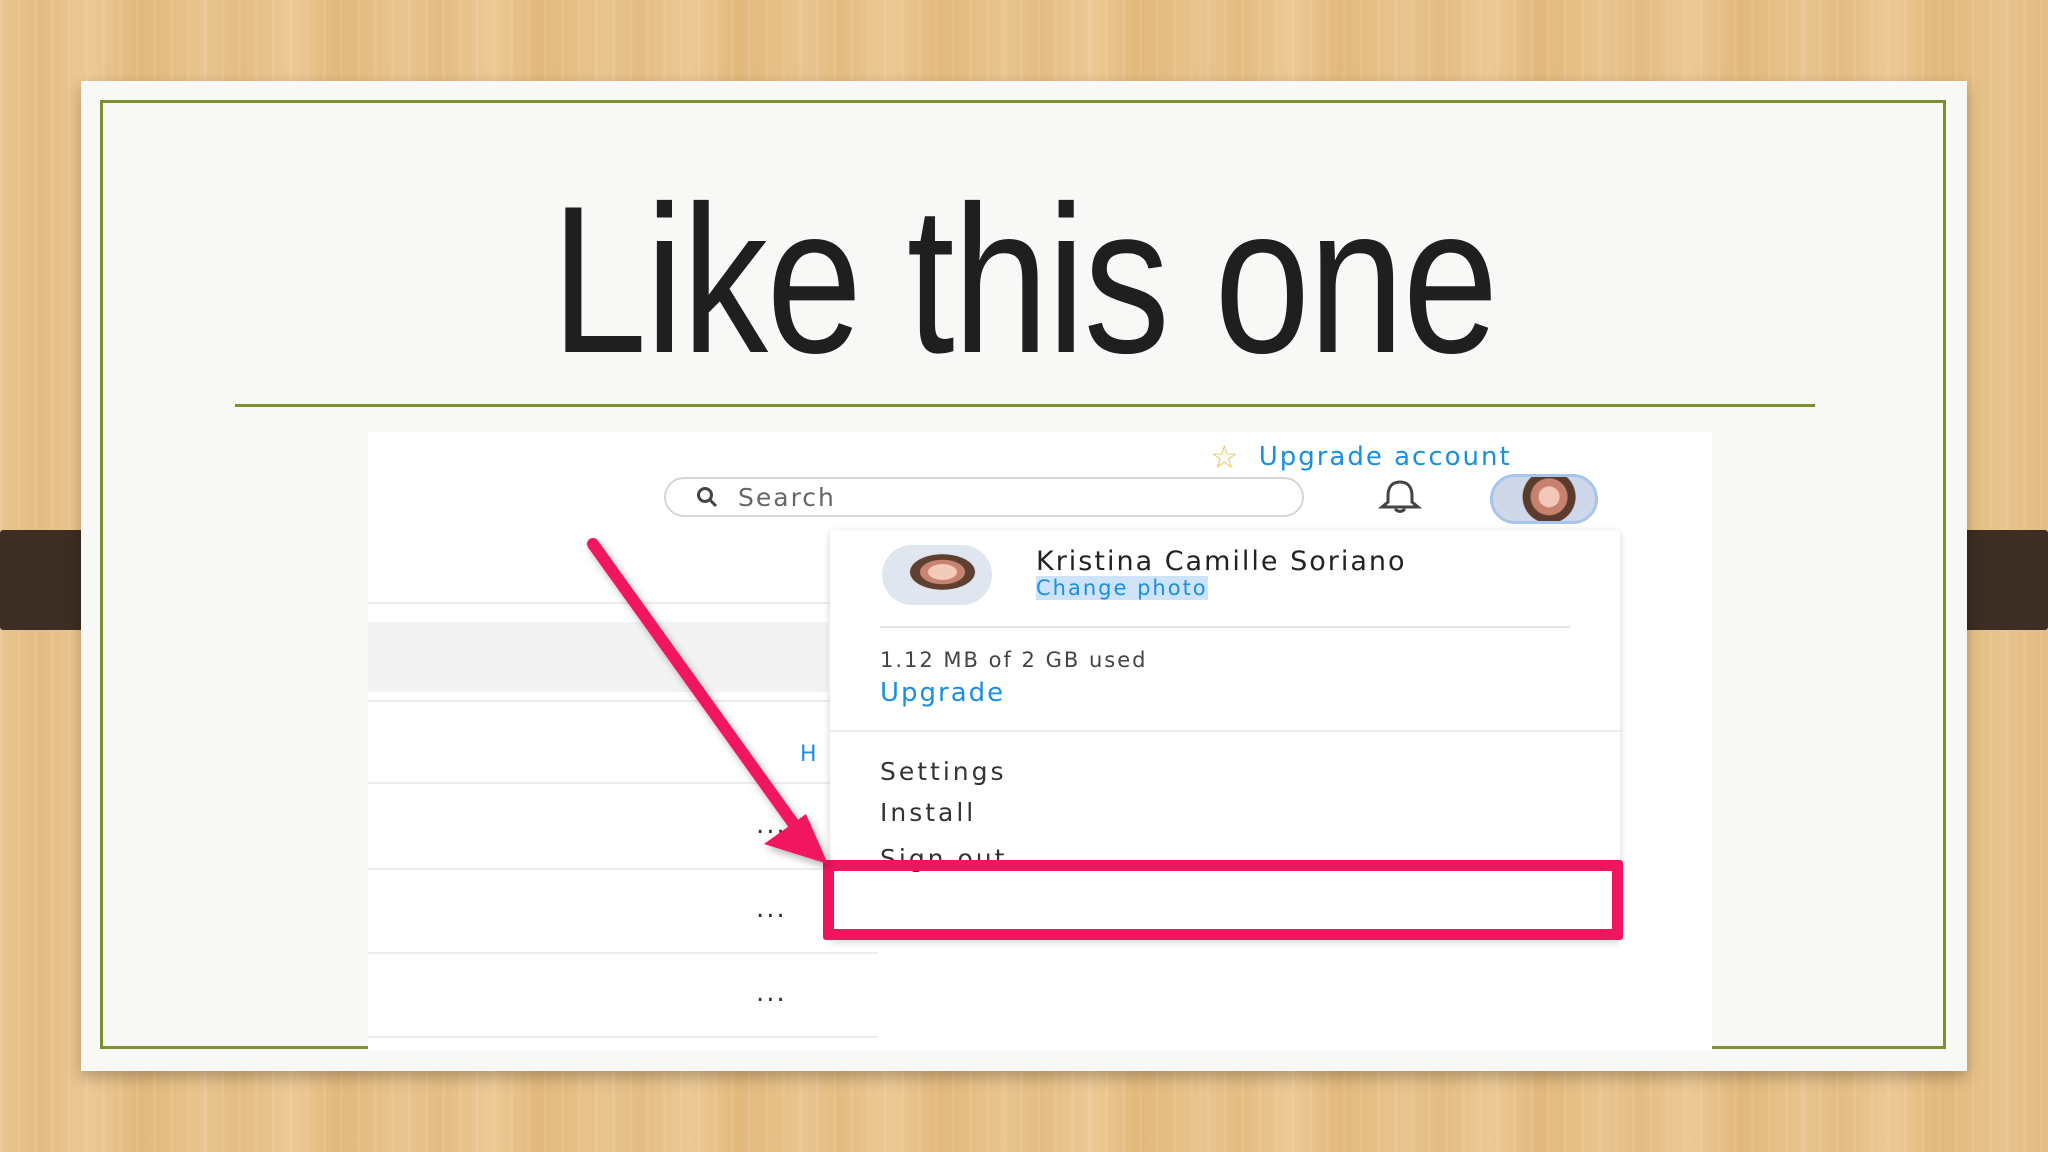 The width and height of the screenshot is (2048, 1152). What do you see at coordinates (707, 701) in the screenshot?
I see `arrow-annotation` at bounding box center [707, 701].